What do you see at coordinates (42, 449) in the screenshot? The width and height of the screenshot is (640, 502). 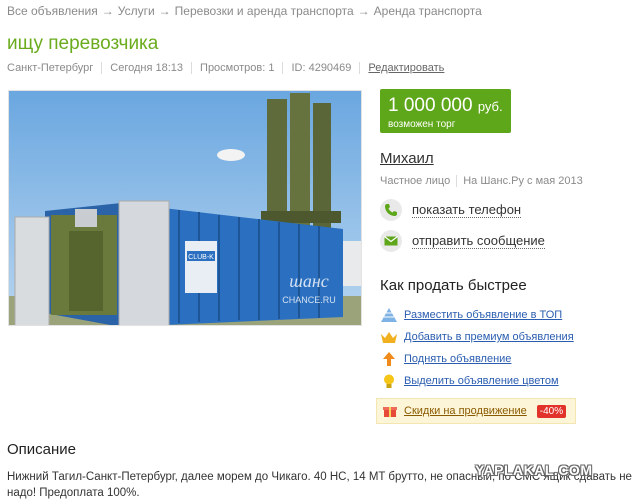 I see `description-title: Описание` at bounding box center [42, 449].